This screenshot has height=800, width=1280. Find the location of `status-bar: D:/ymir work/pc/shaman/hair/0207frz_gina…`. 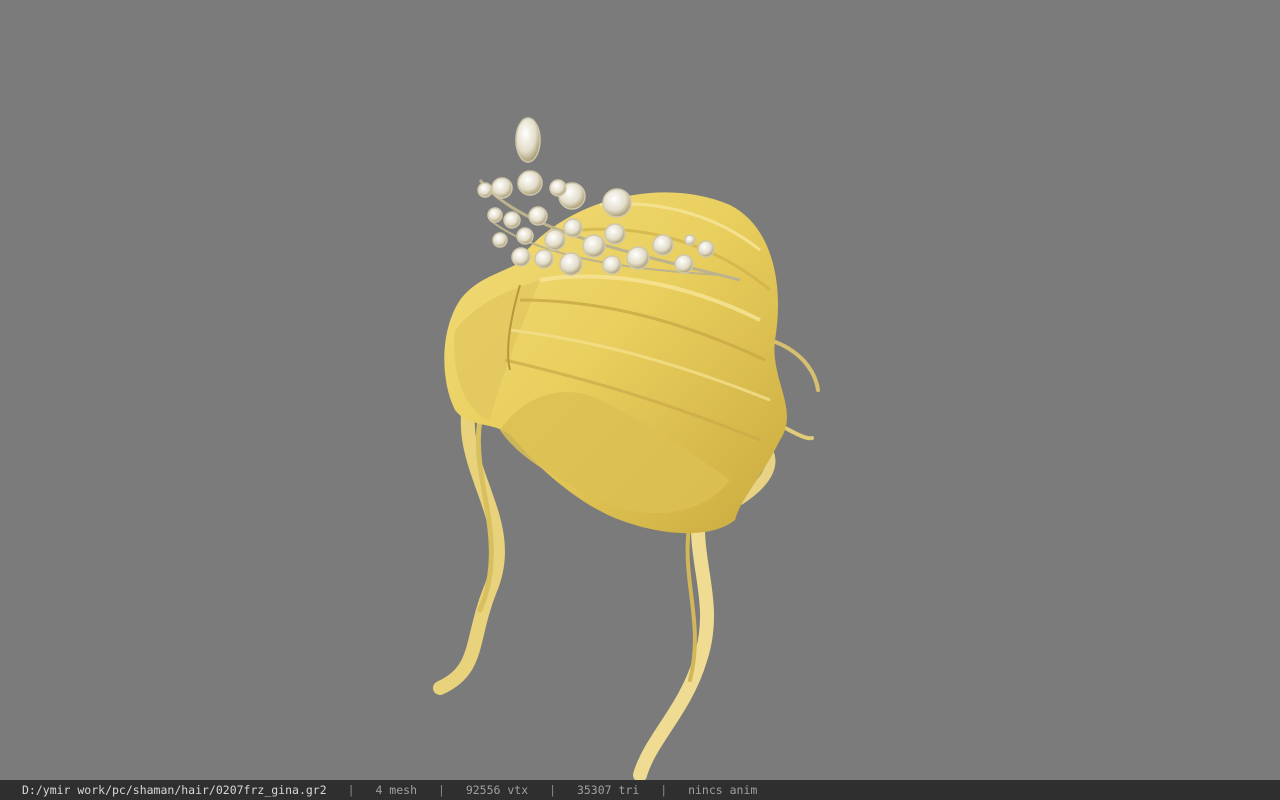

status-bar: D:/ymir work/pc/shaman/hair/0207frz_gina… is located at coordinates (640, 790).